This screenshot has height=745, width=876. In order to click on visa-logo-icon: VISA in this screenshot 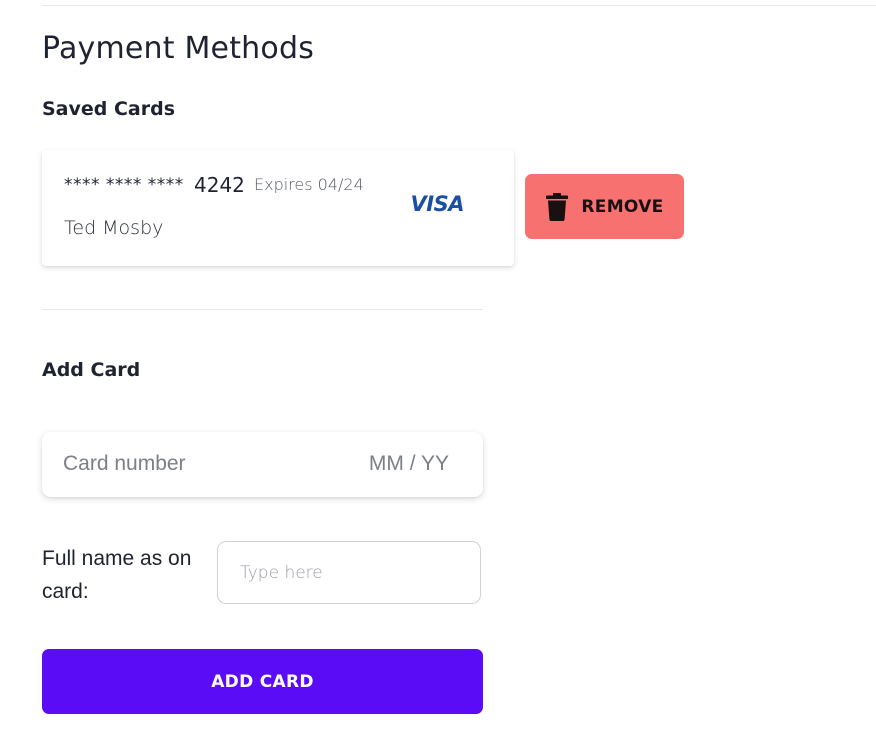, I will do `click(437, 204)`.